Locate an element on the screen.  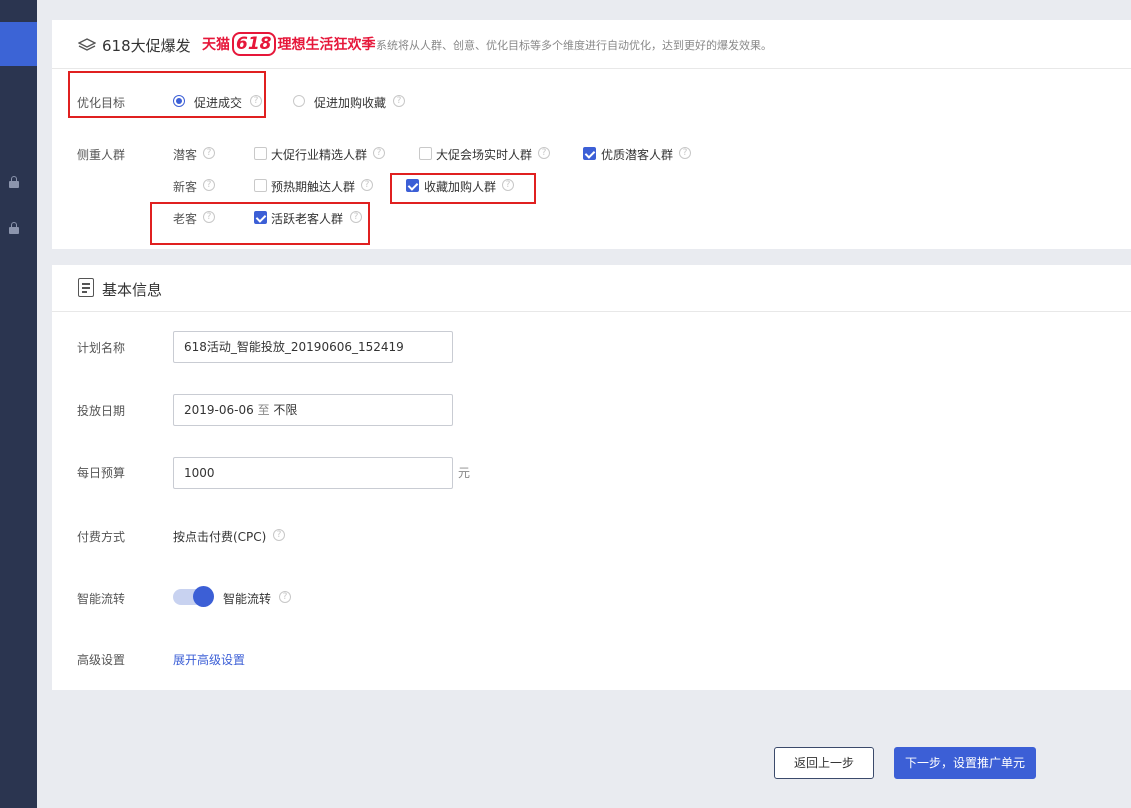
smart-toggle-label: 智能流转 is located at coordinates (247, 599).